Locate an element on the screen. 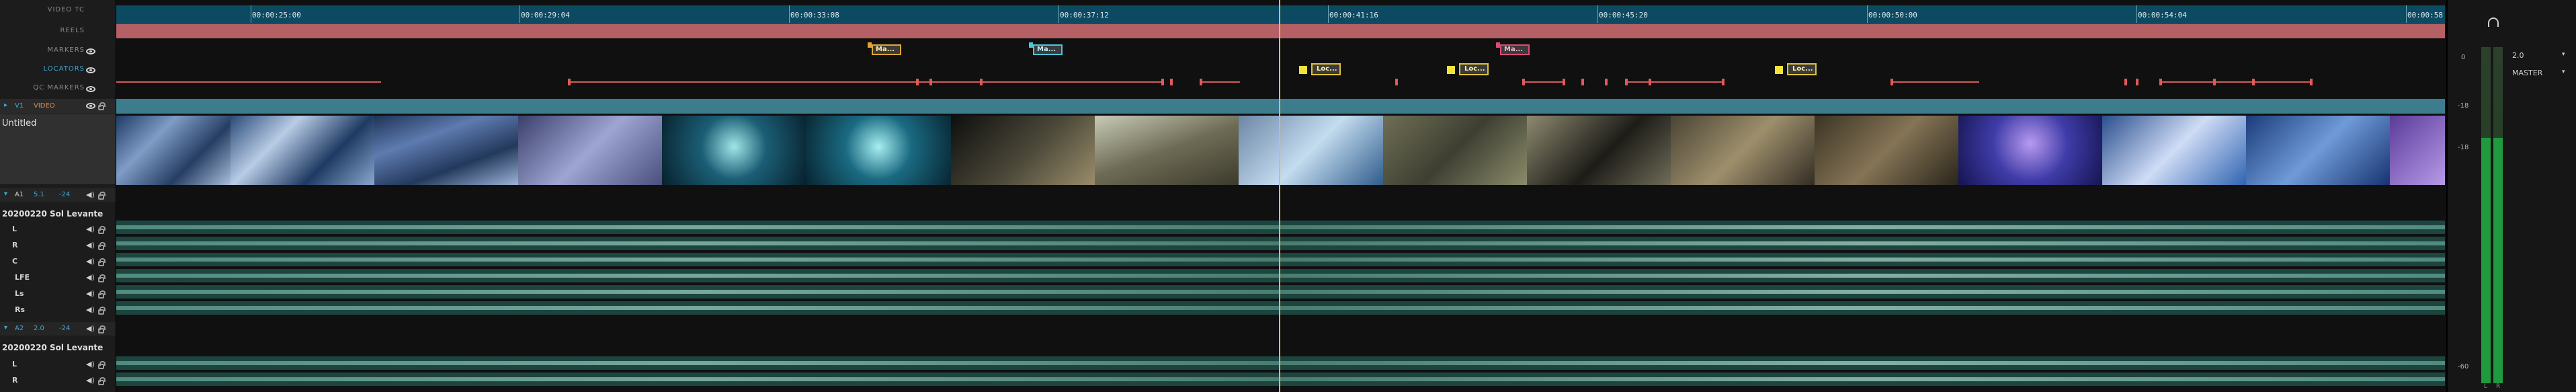 The height and width of the screenshot is (392, 2576). meter-scale-label: -18 is located at coordinates (2463, 106).